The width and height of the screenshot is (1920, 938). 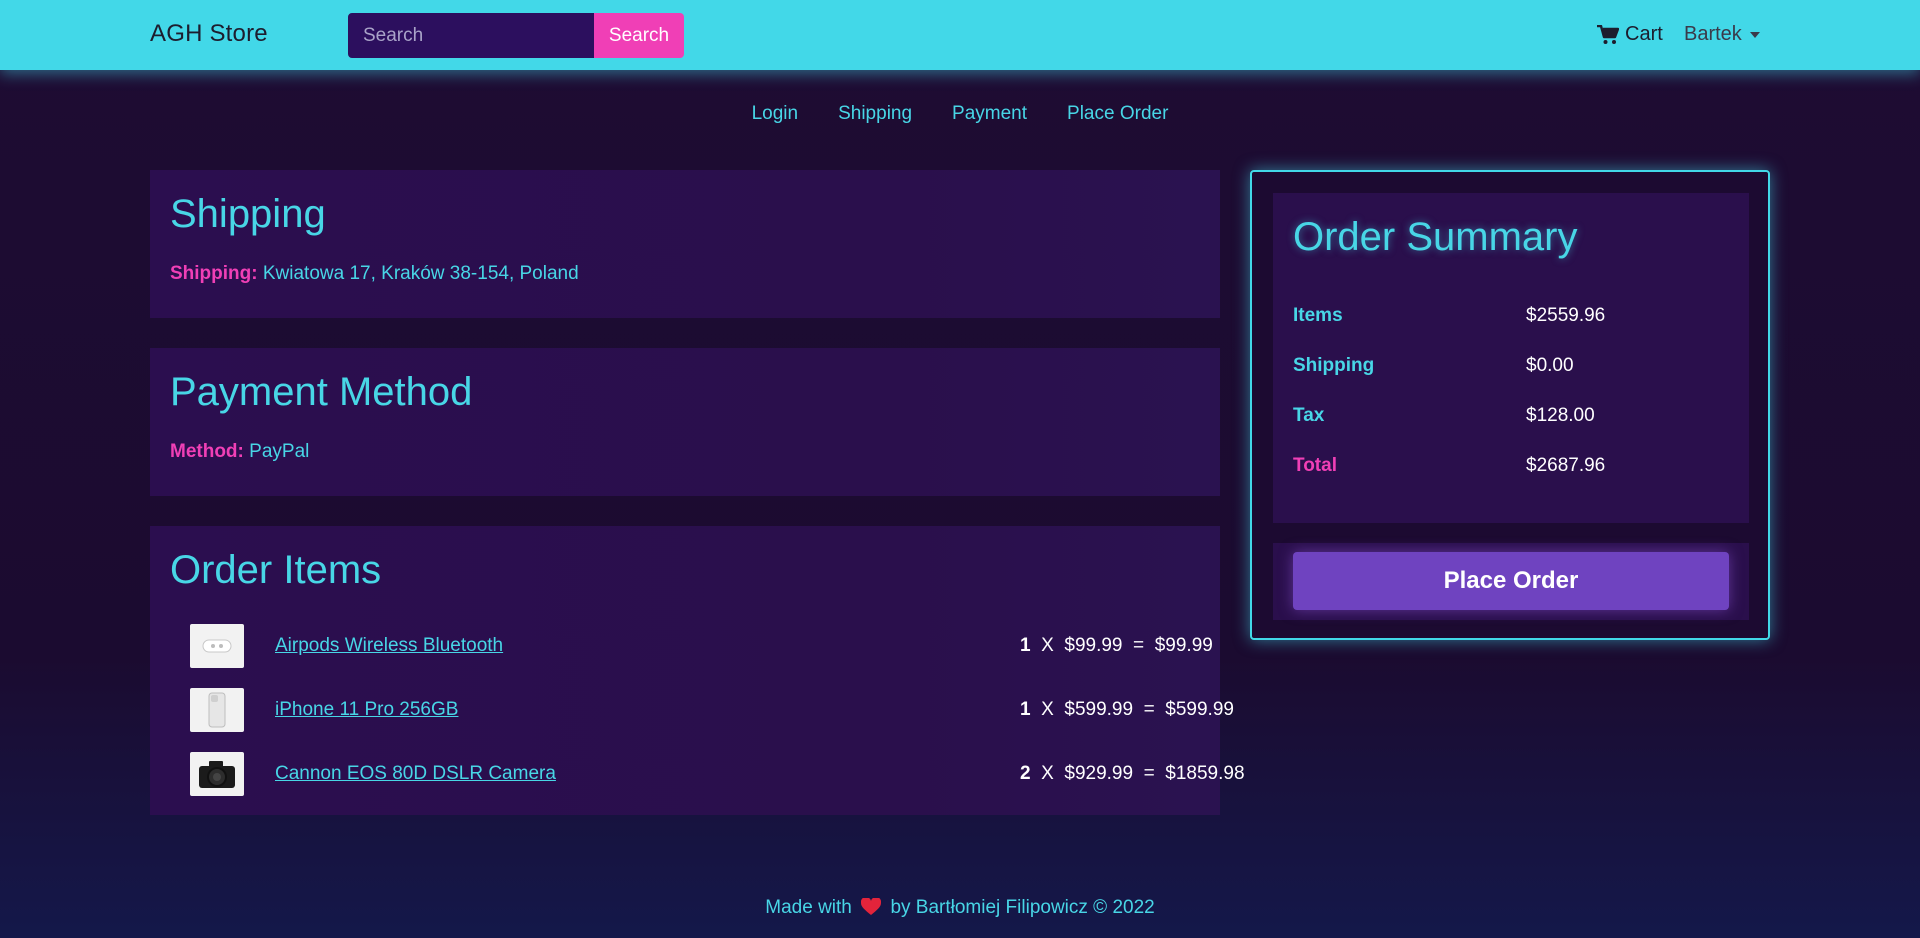 What do you see at coordinates (1560, 415) in the screenshot?
I see `summary-value: $128.00` at bounding box center [1560, 415].